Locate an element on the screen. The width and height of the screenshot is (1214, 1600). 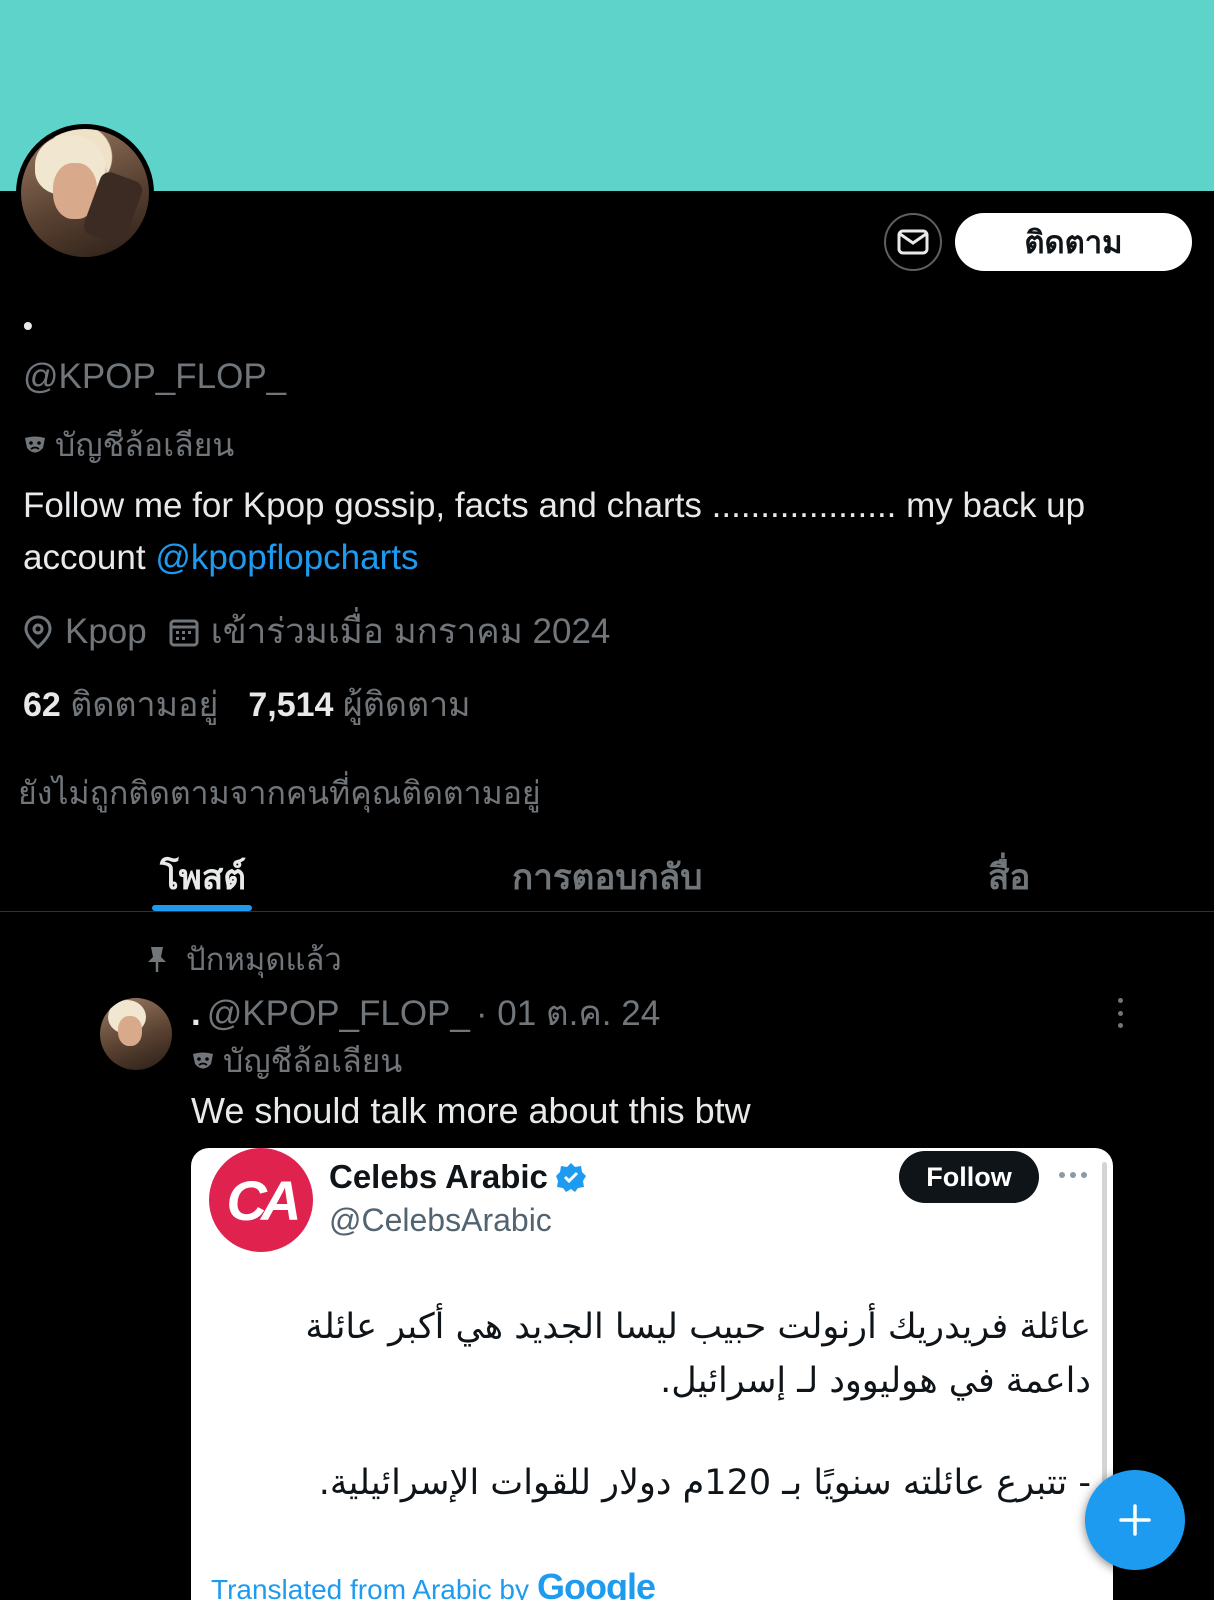
google-logo: Google is located at coordinates (596, 1583).